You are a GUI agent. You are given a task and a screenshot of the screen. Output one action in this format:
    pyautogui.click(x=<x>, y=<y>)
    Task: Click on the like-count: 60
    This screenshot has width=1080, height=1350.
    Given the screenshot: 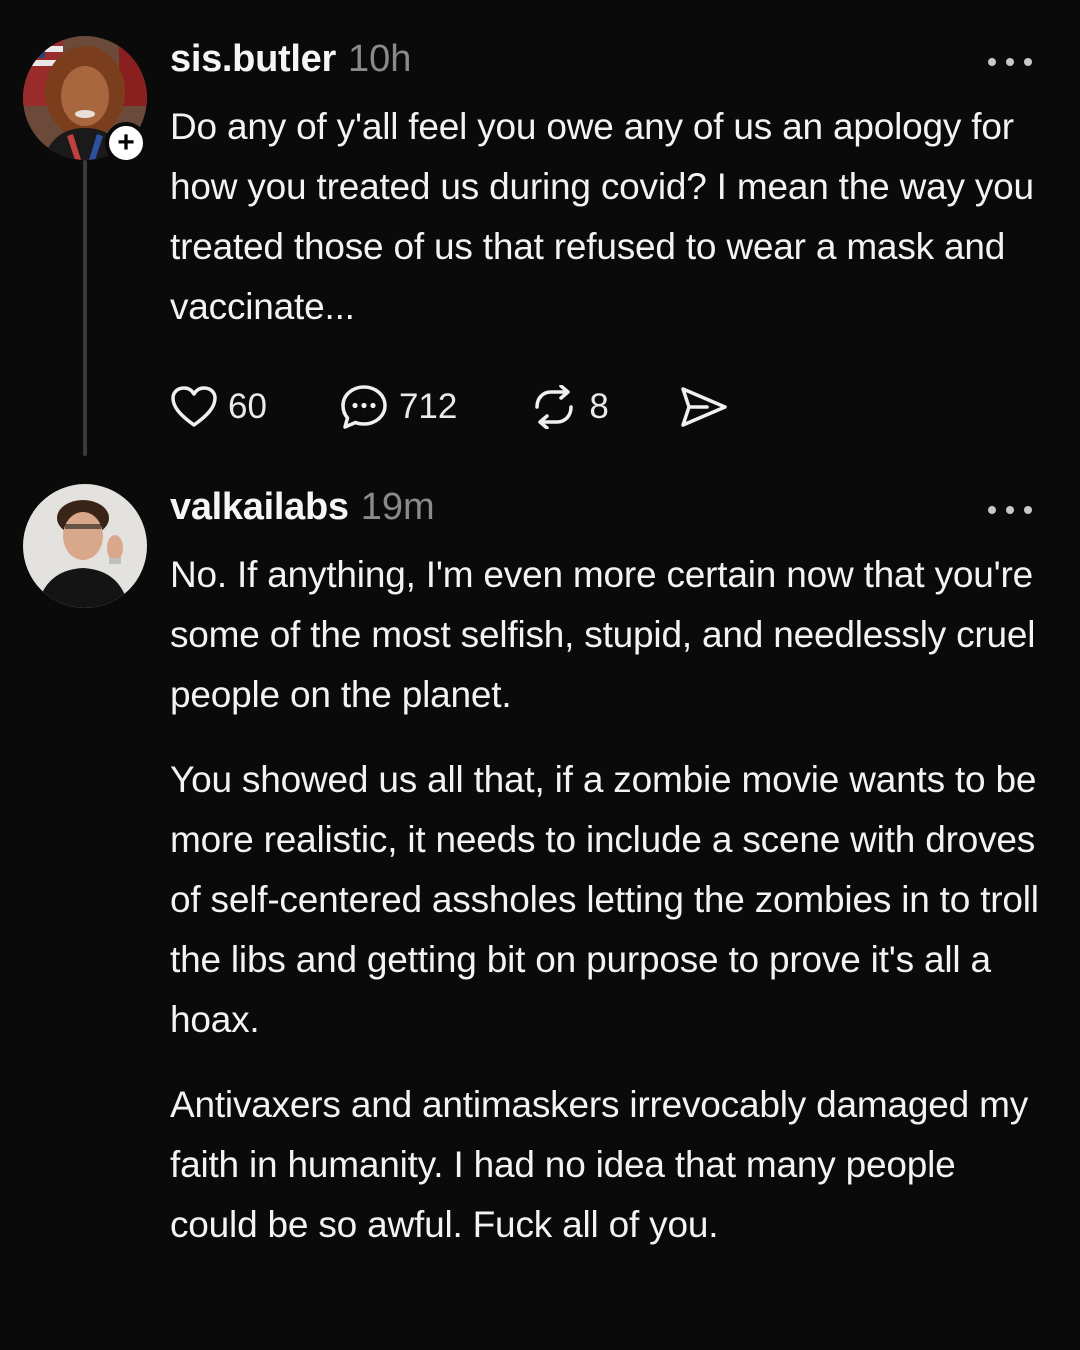 What is the action you would take?
    pyautogui.click(x=247, y=406)
    